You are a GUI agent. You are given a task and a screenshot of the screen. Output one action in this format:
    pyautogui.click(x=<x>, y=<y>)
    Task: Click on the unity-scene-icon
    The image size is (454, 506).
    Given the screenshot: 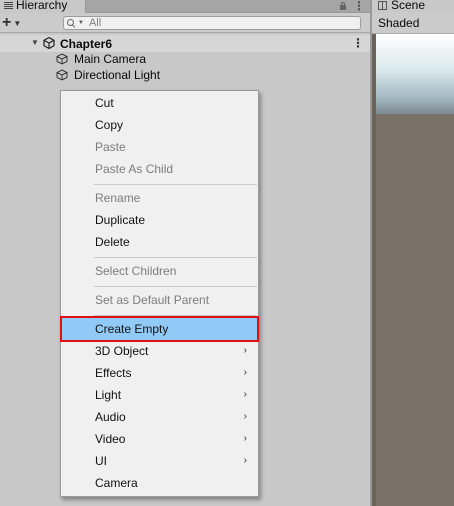 What is the action you would take?
    pyautogui.click(x=49, y=43)
    